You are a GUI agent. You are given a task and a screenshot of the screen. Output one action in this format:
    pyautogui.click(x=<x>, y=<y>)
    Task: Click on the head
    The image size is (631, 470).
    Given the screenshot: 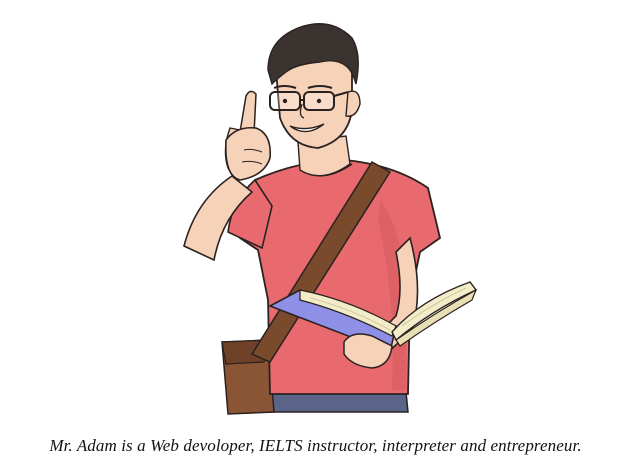 What is the action you would take?
    pyautogui.click(x=314, y=86)
    